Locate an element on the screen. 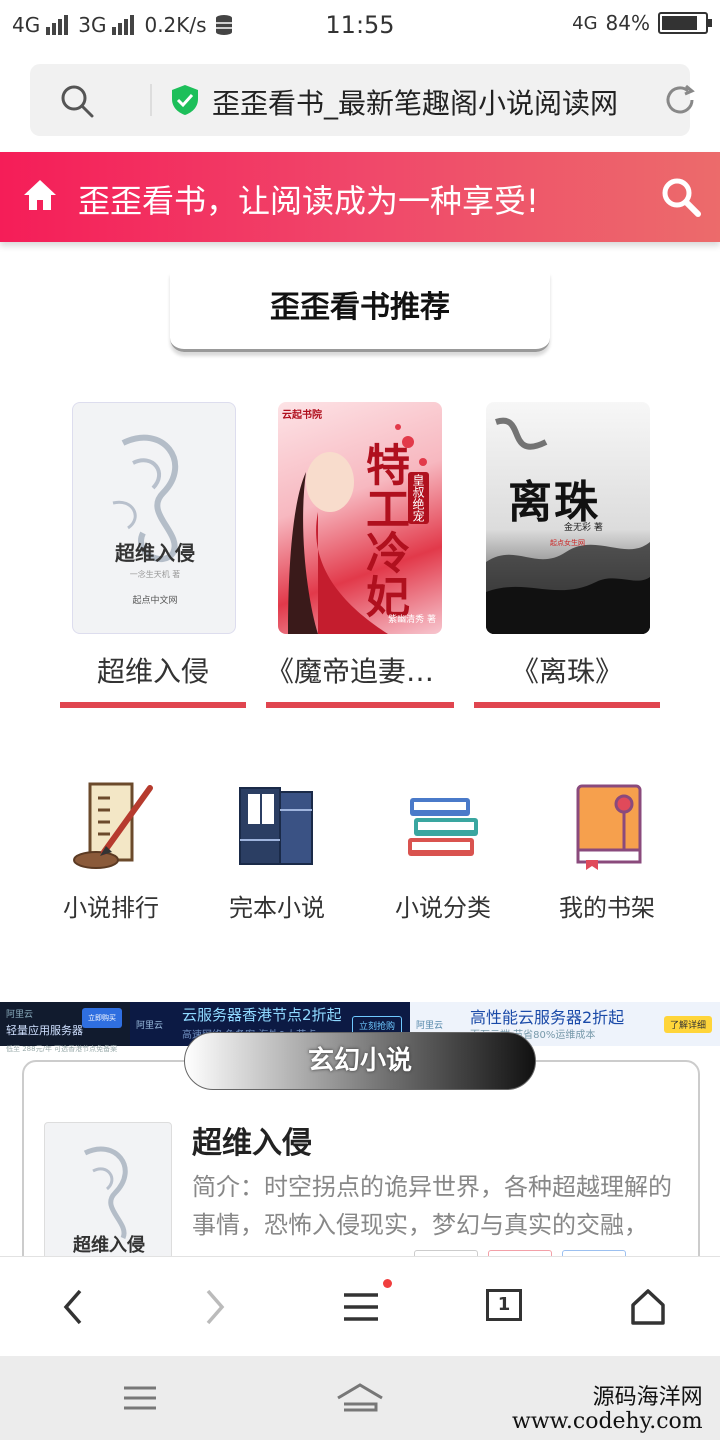  watermark-line2: www.codehy.com is located at coordinates (607, 1421).